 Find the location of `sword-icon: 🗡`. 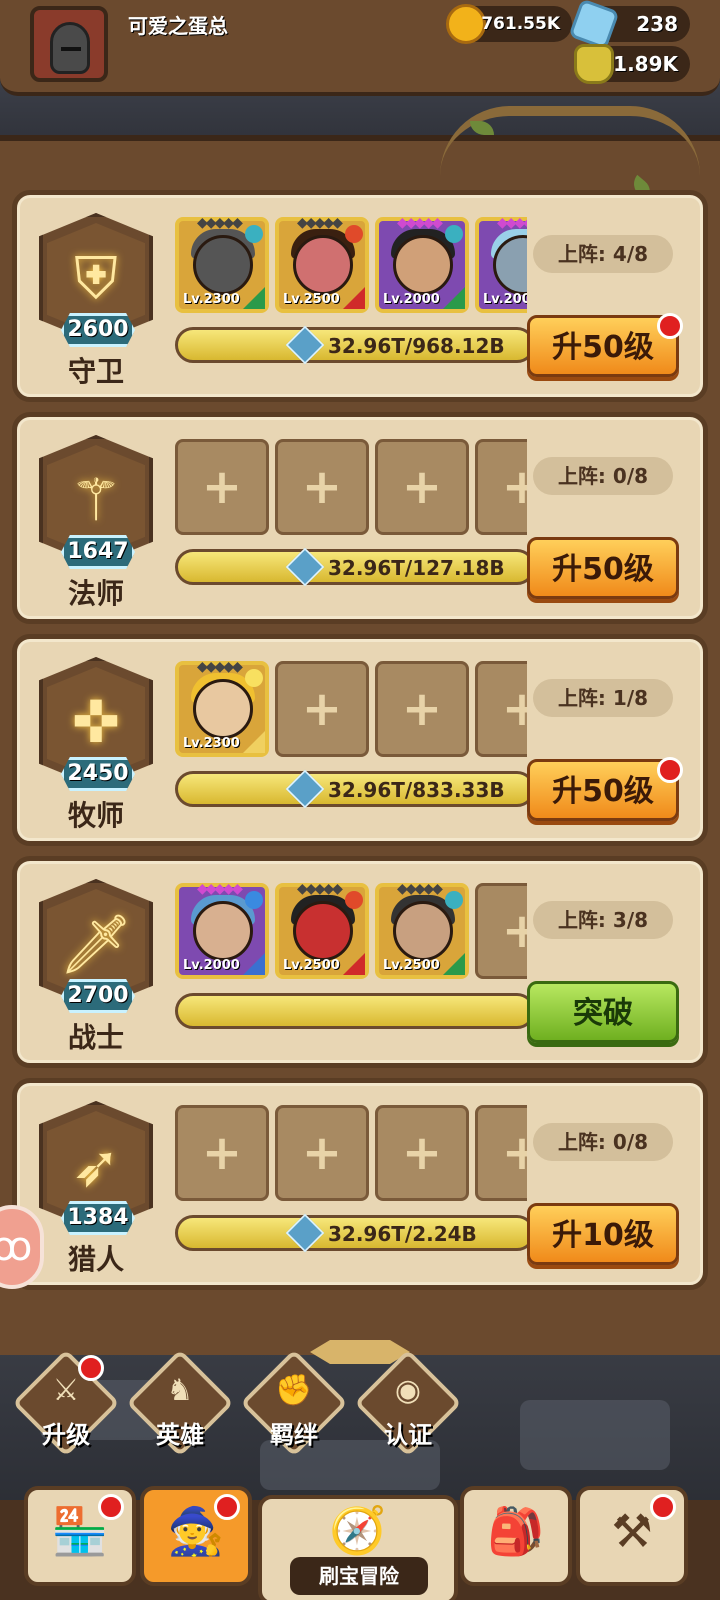

sword-icon: 🗡 is located at coordinates (96, 944).